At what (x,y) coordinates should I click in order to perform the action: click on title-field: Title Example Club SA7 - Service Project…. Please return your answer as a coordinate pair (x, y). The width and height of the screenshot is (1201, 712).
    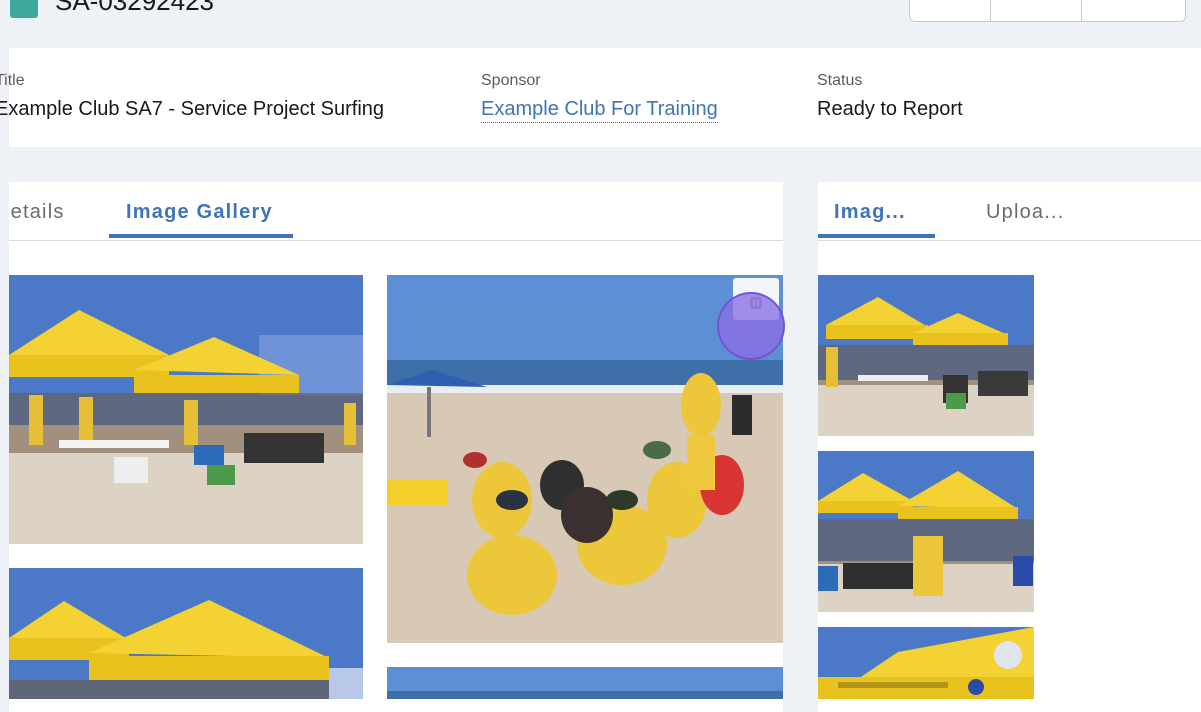
    Looking at the image, I should click on (192, 96).